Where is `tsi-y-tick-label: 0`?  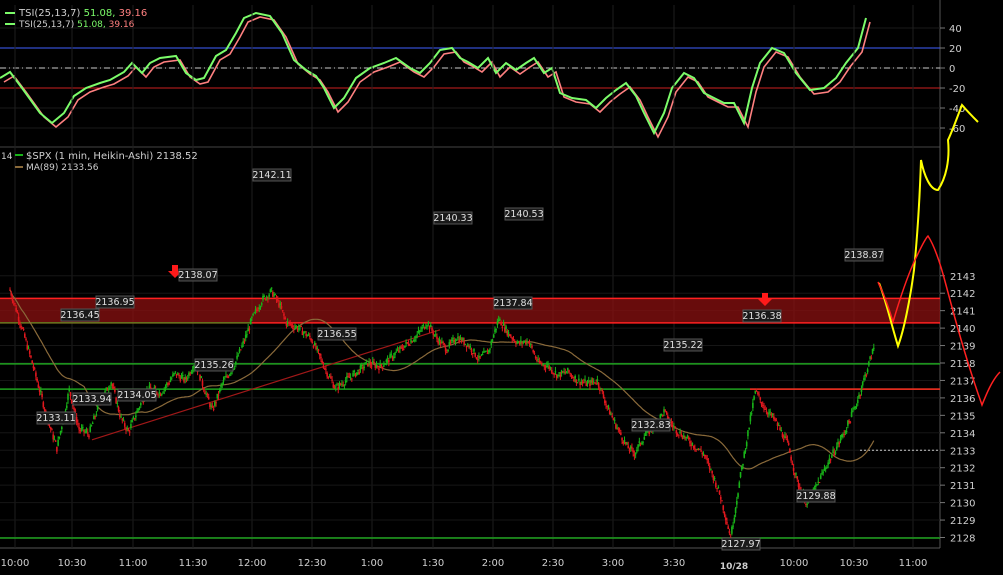 tsi-y-tick-label: 0 is located at coordinates (952, 69).